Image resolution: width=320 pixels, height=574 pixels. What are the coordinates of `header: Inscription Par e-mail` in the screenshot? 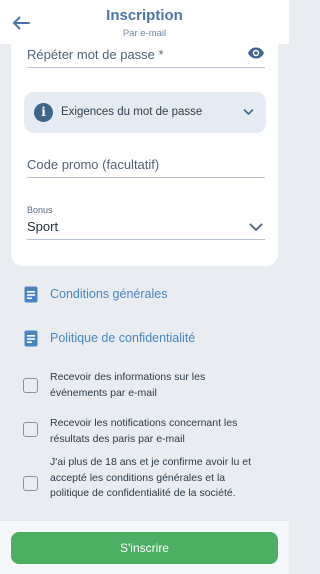 It's located at (144, 22).